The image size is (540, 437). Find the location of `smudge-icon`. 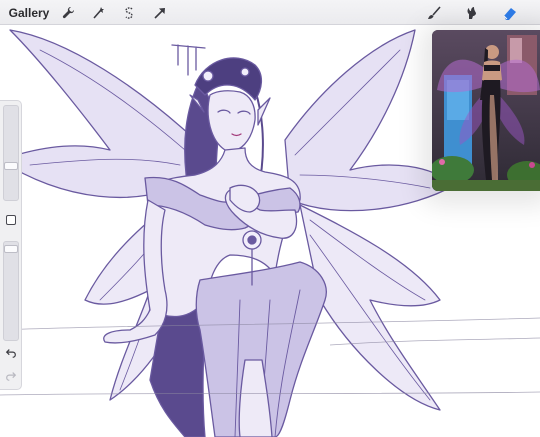

smudge-icon is located at coordinates (471, 12).